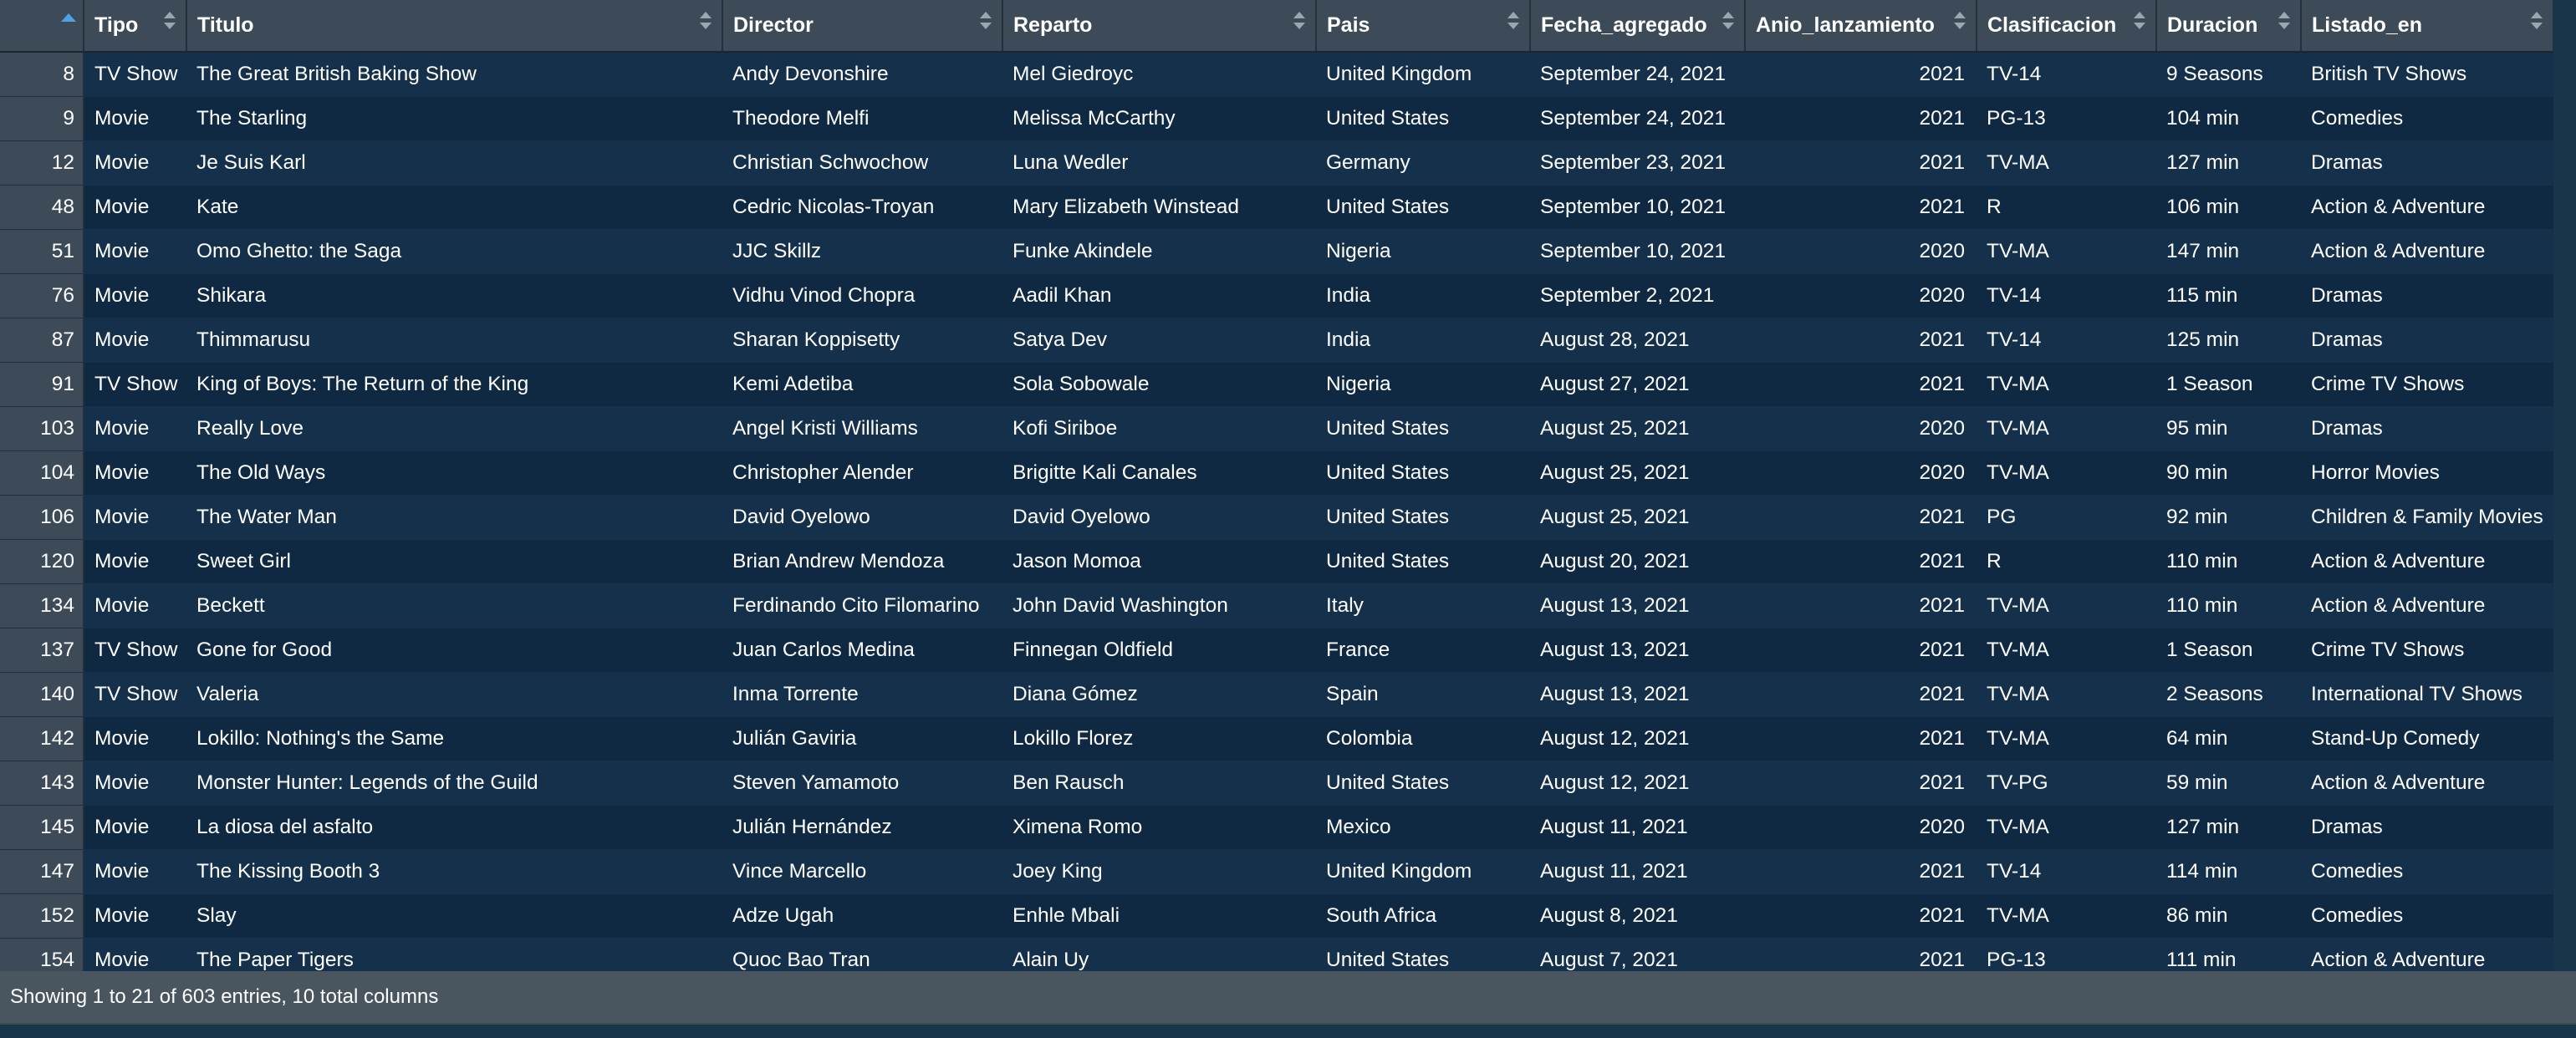  Describe the element at coordinates (1638, 694) in the screenshot. I see `cell-fecha: August 13, 2021` at that location.